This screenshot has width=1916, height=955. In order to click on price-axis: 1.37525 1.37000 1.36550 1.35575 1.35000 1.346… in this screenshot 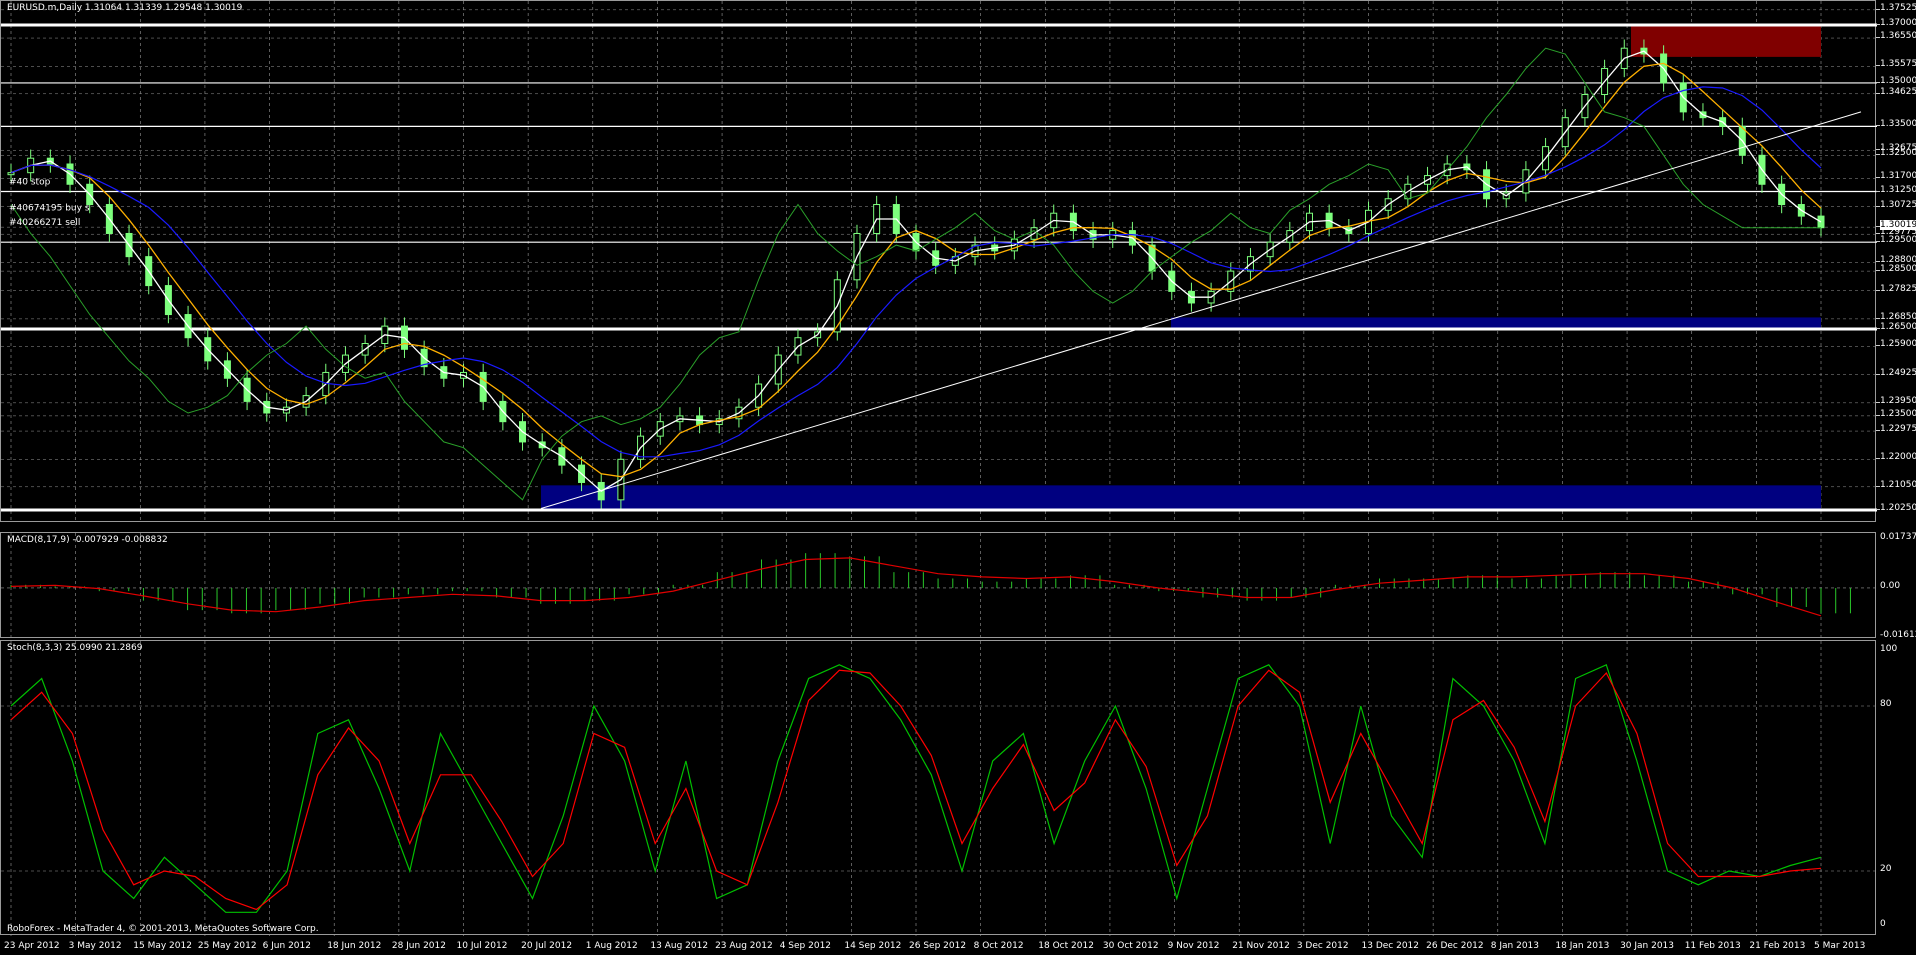, I will do `click(1896, 261)`.